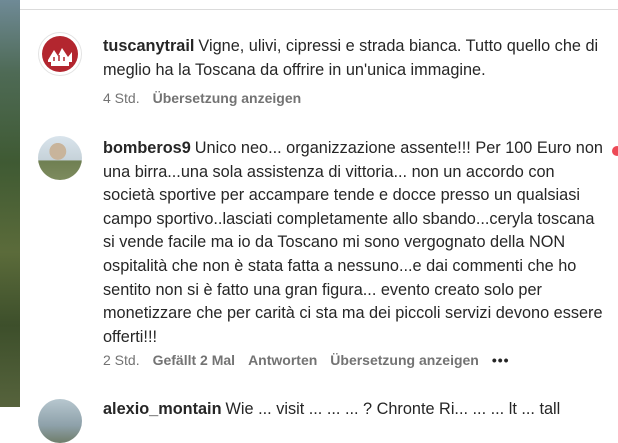 The height and width of the screenshot is (443, 618). I want to click on heart-icon, so click(615, 151).